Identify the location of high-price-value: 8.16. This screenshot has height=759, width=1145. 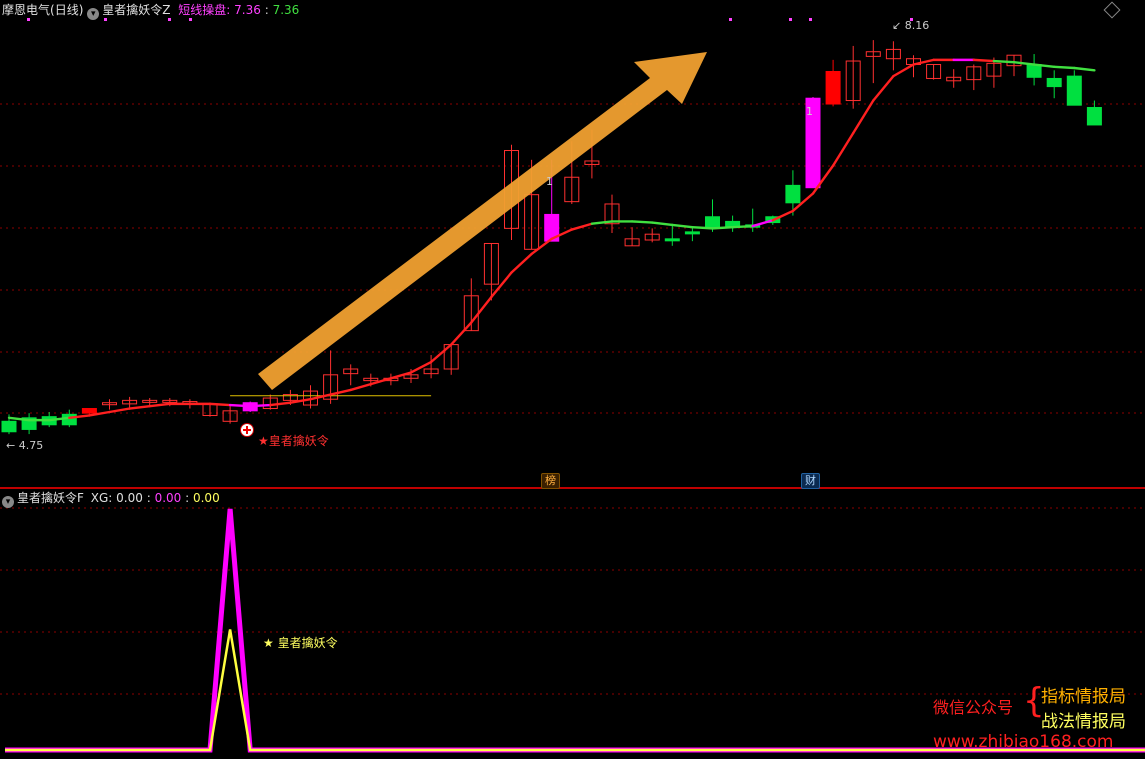
(917, 25).